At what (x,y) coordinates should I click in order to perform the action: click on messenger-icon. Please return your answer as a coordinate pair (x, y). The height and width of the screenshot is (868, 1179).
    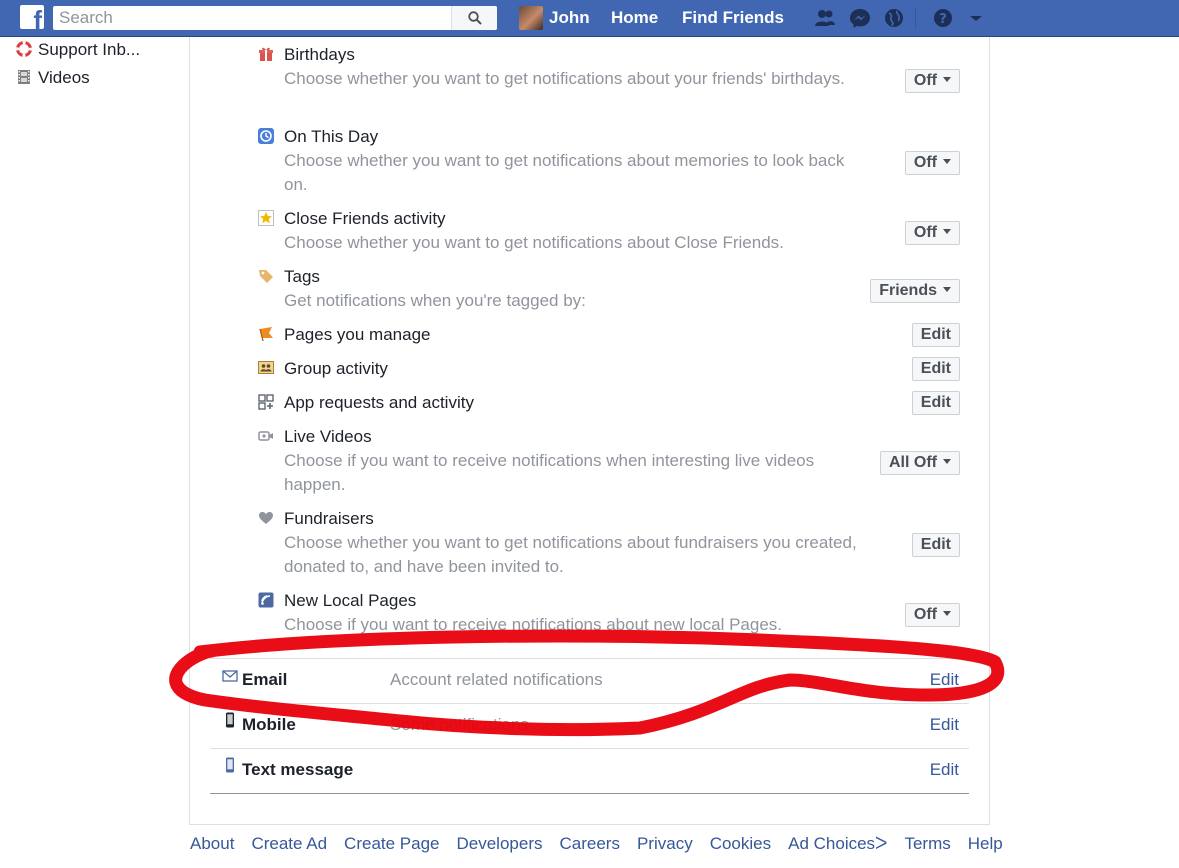
    Looking at the image, I should click on (860, 18).